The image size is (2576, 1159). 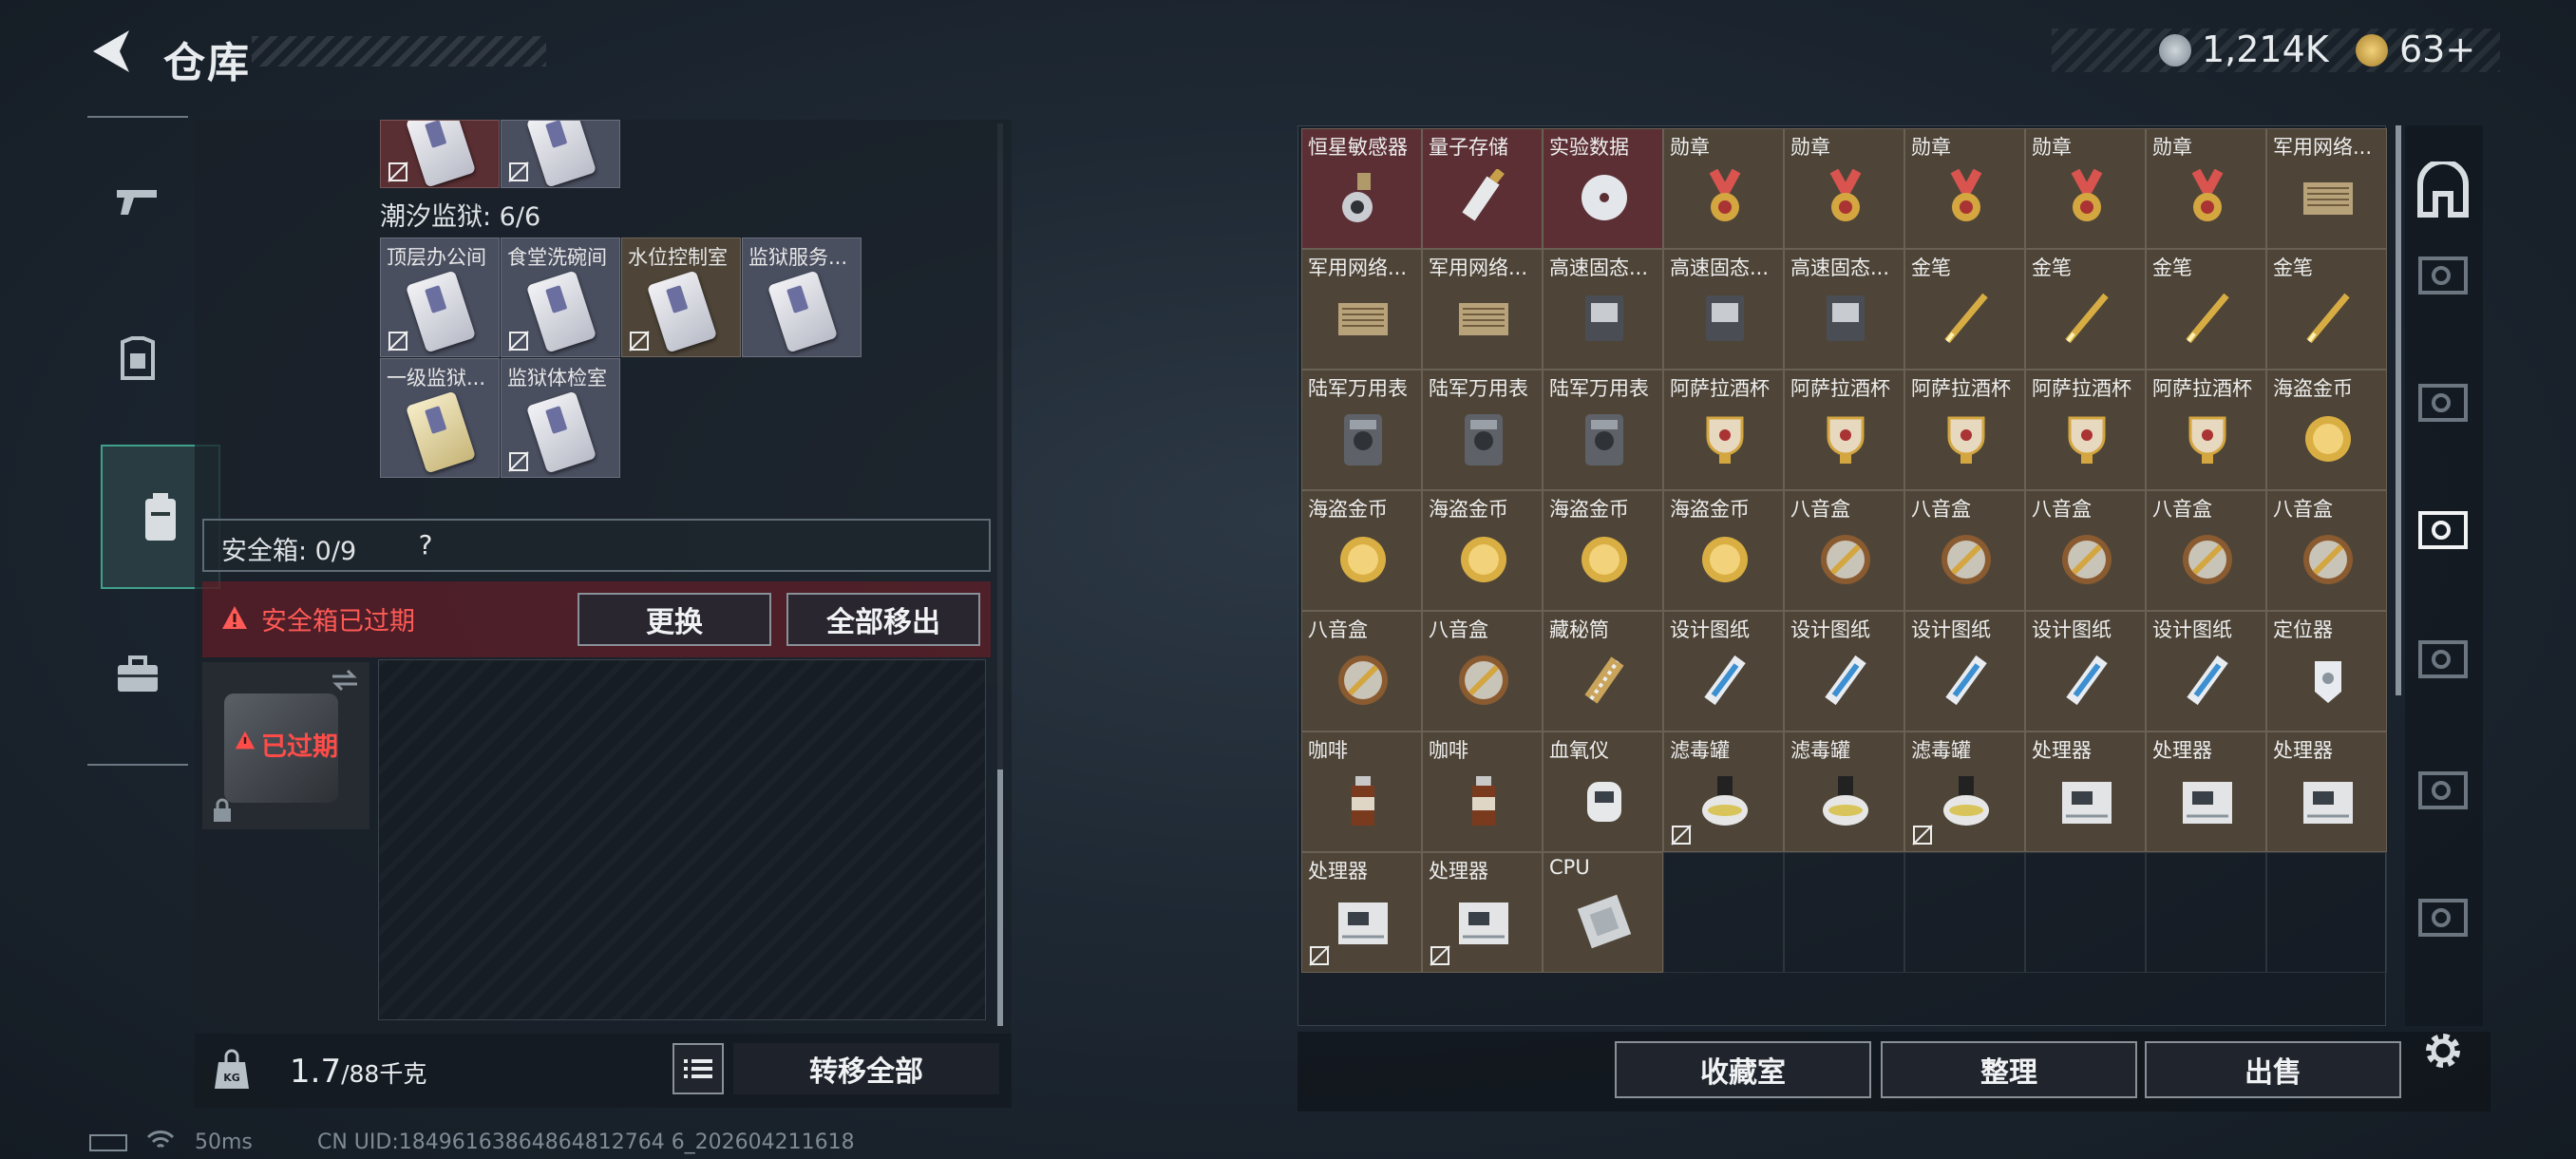 I want to click on stash-item: 定位器, so click(x=2326, y=671).